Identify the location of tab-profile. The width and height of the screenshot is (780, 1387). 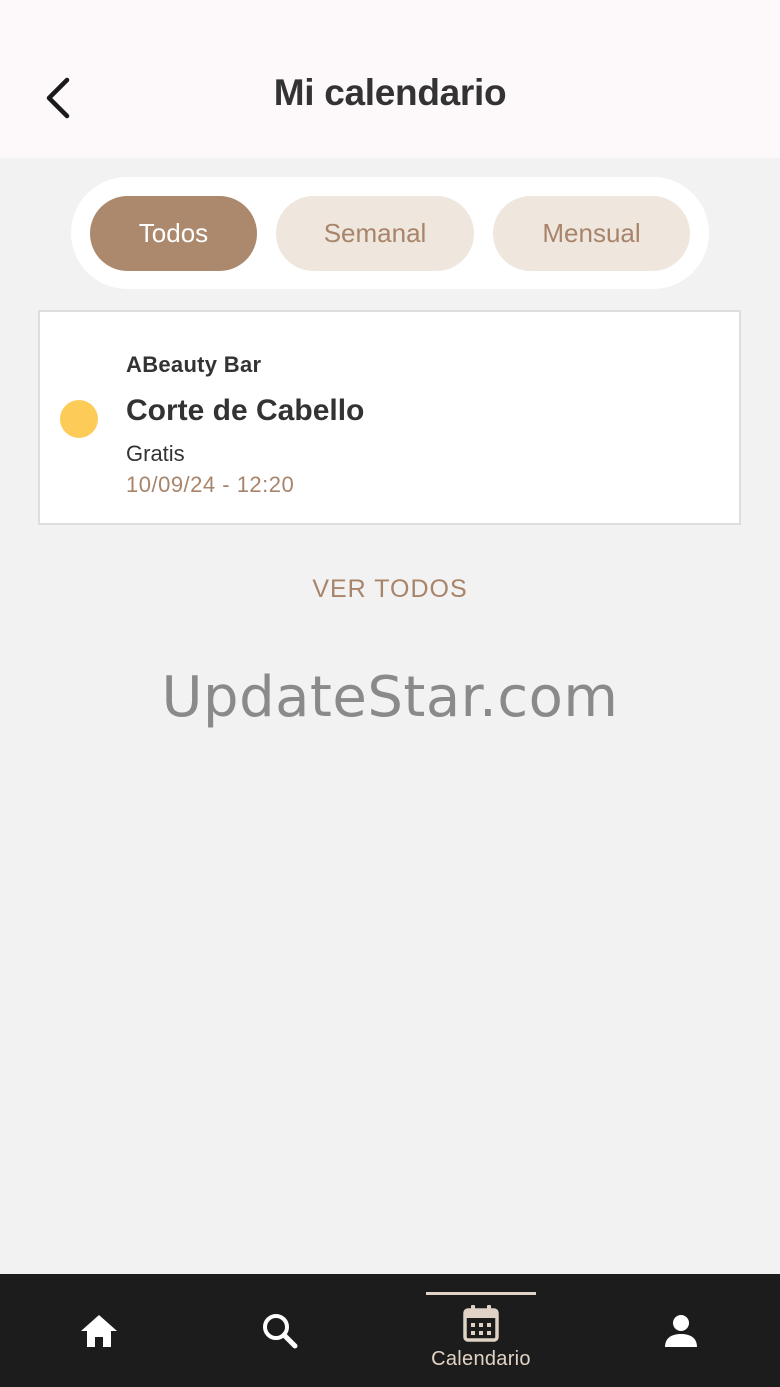
(681, 1330).